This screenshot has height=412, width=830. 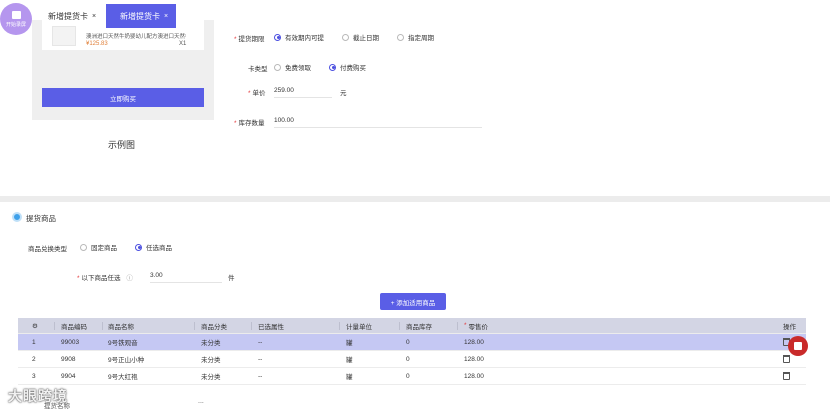 What do you see at coordinates (68, 376) in the screenshot?
I see `cell-code: 9904` at bounding box center [68, 376].